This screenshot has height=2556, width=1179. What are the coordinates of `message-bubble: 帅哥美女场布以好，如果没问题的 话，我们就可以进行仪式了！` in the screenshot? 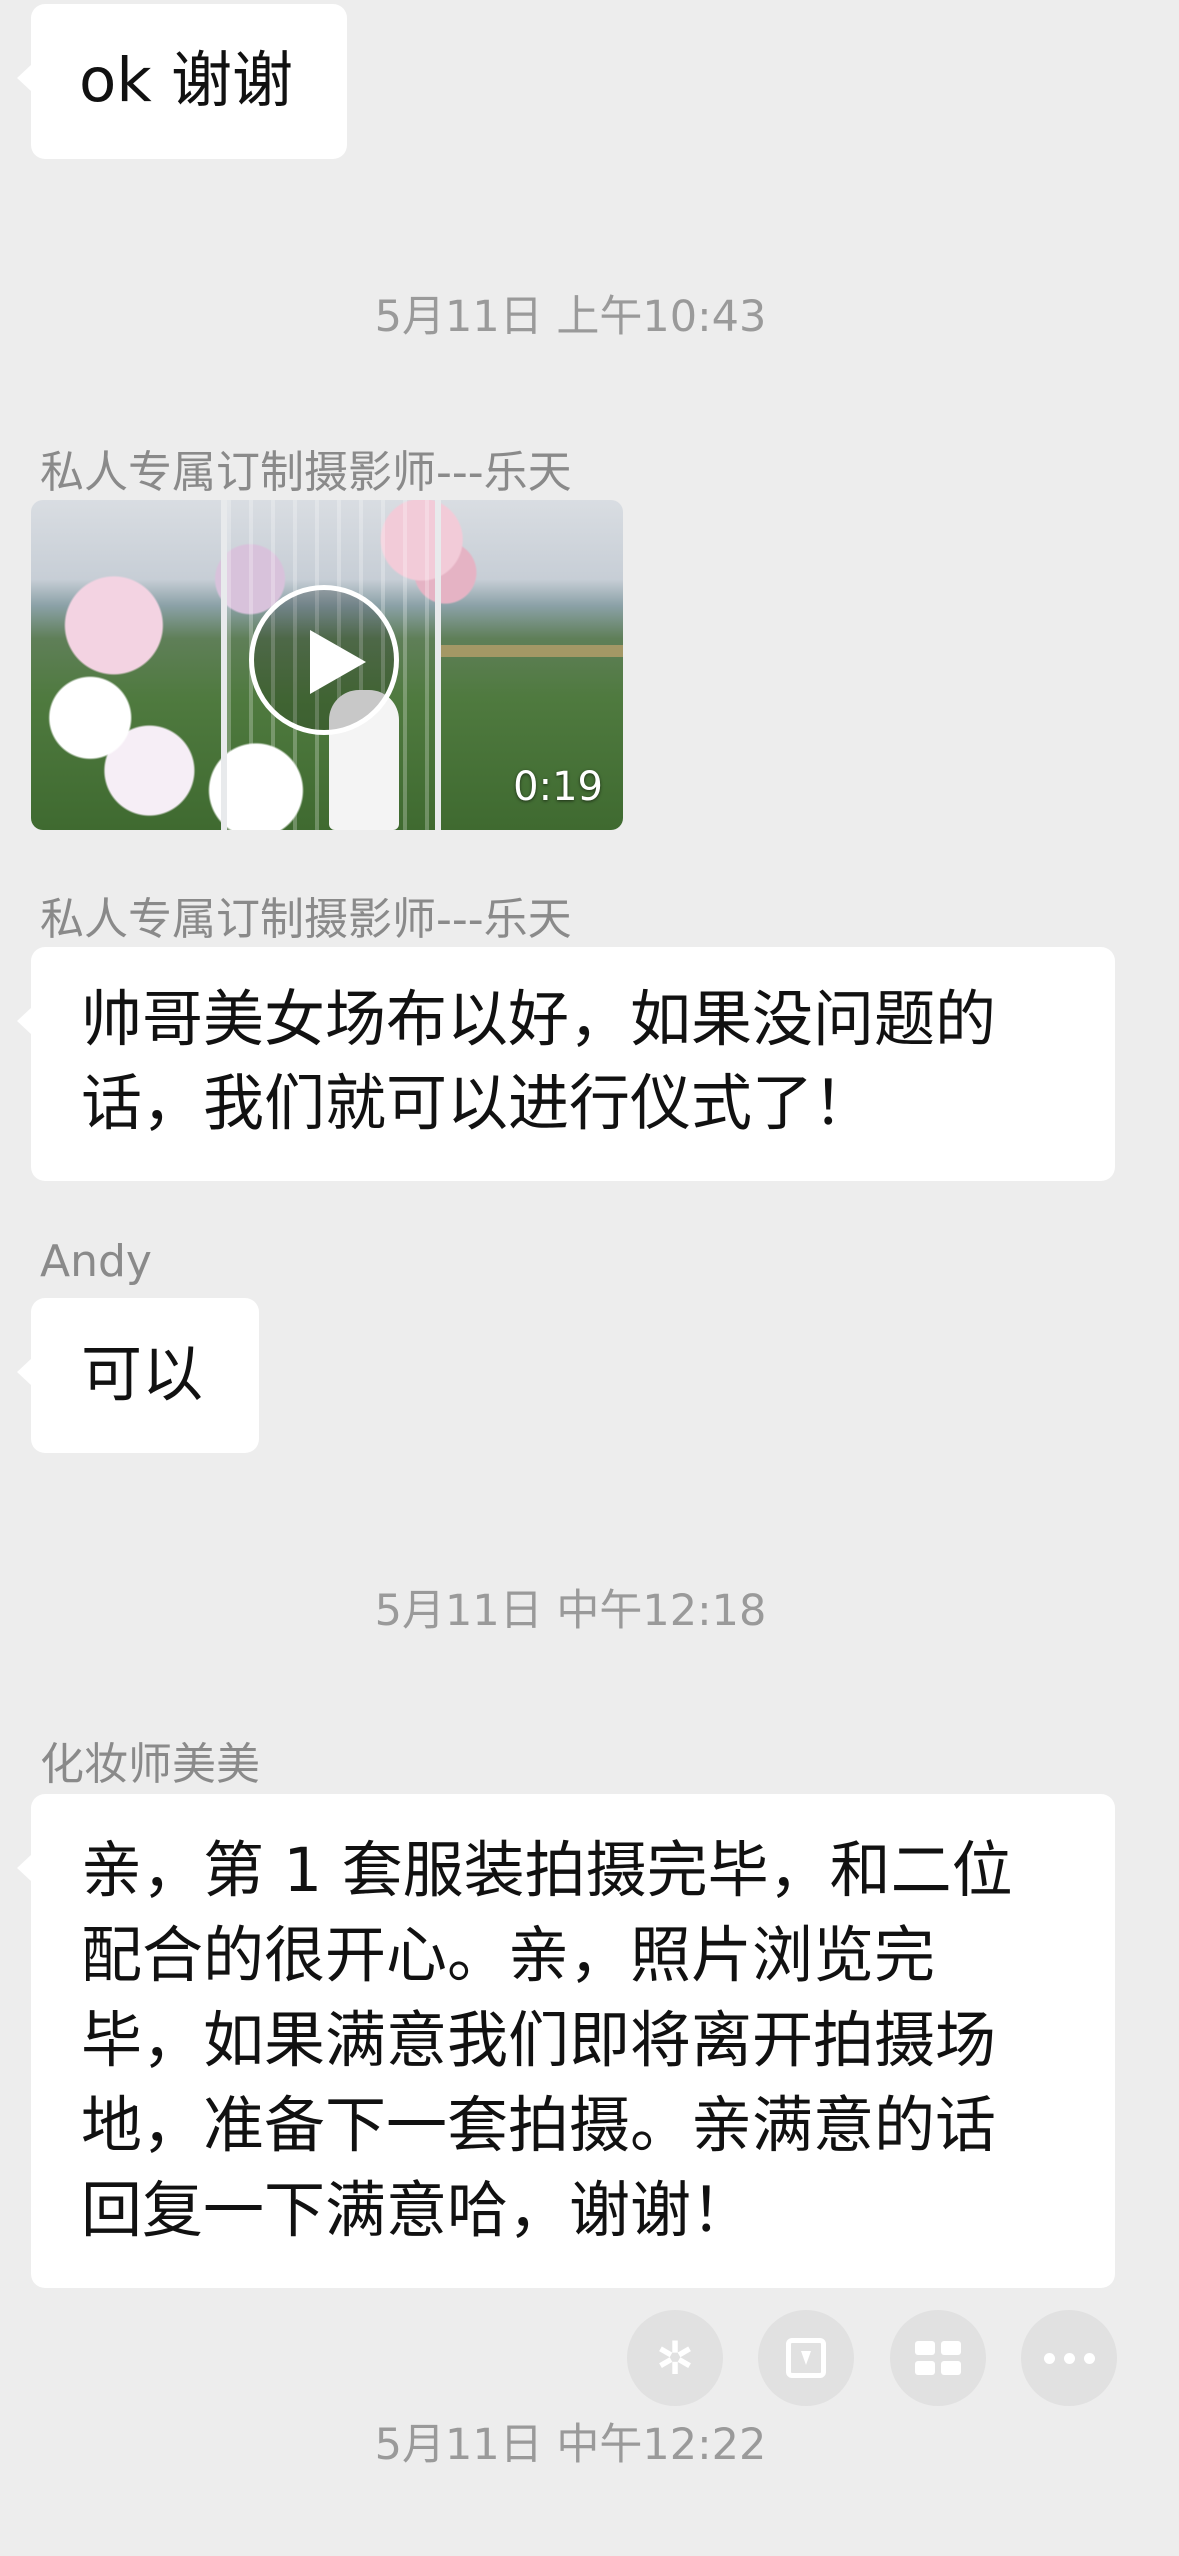 It's located at (566, 1064).